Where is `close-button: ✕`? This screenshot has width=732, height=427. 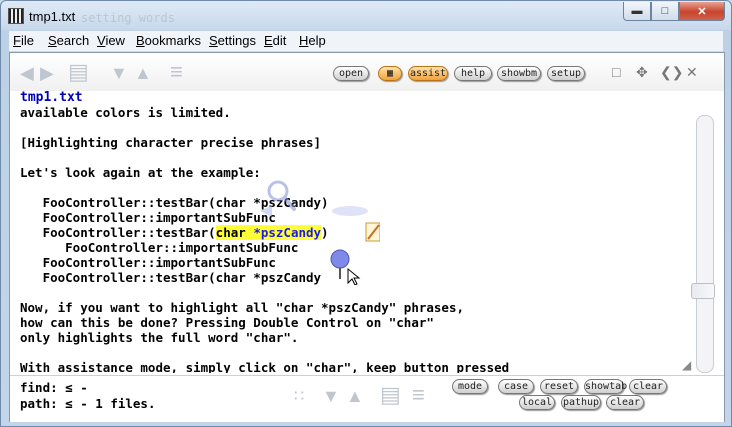
close-button: ✕ is located at coordinates (702, 11).